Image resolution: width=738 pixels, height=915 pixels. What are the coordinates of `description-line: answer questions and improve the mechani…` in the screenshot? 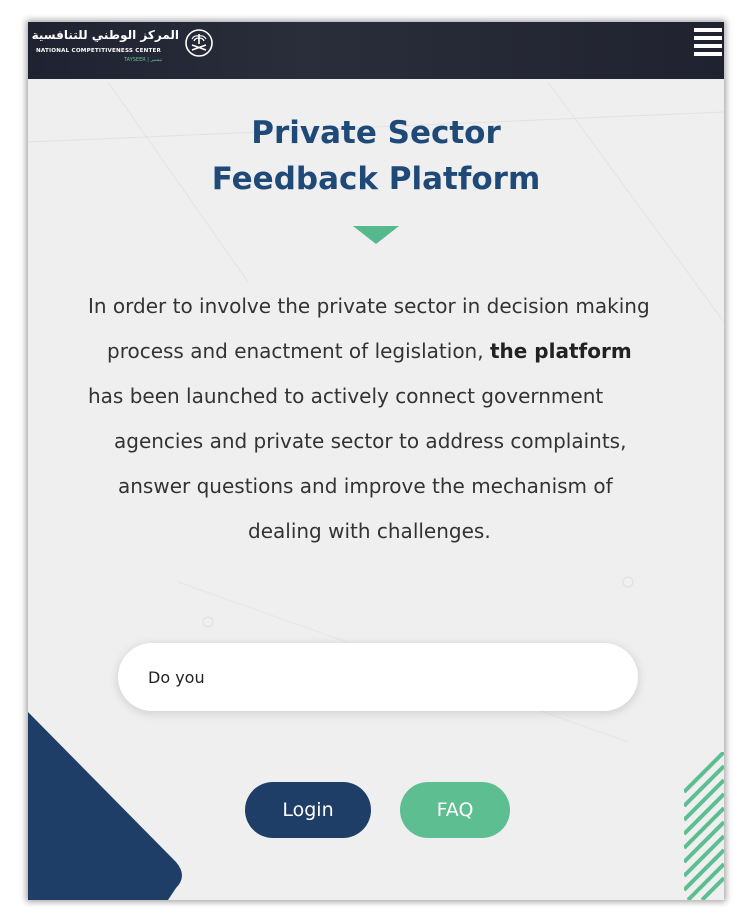 It's located at (365, 486).